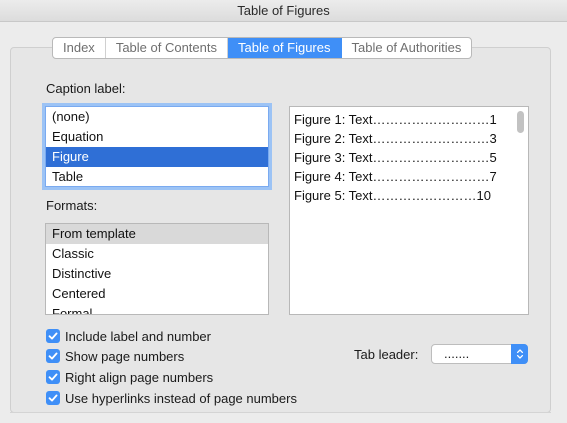 Image resolution: width=567 pixels, height=423 pixels. What do you see at coordinates (157, 176) in the screenshot?
I see `list-item: Table` at bounding box center [157, 176].